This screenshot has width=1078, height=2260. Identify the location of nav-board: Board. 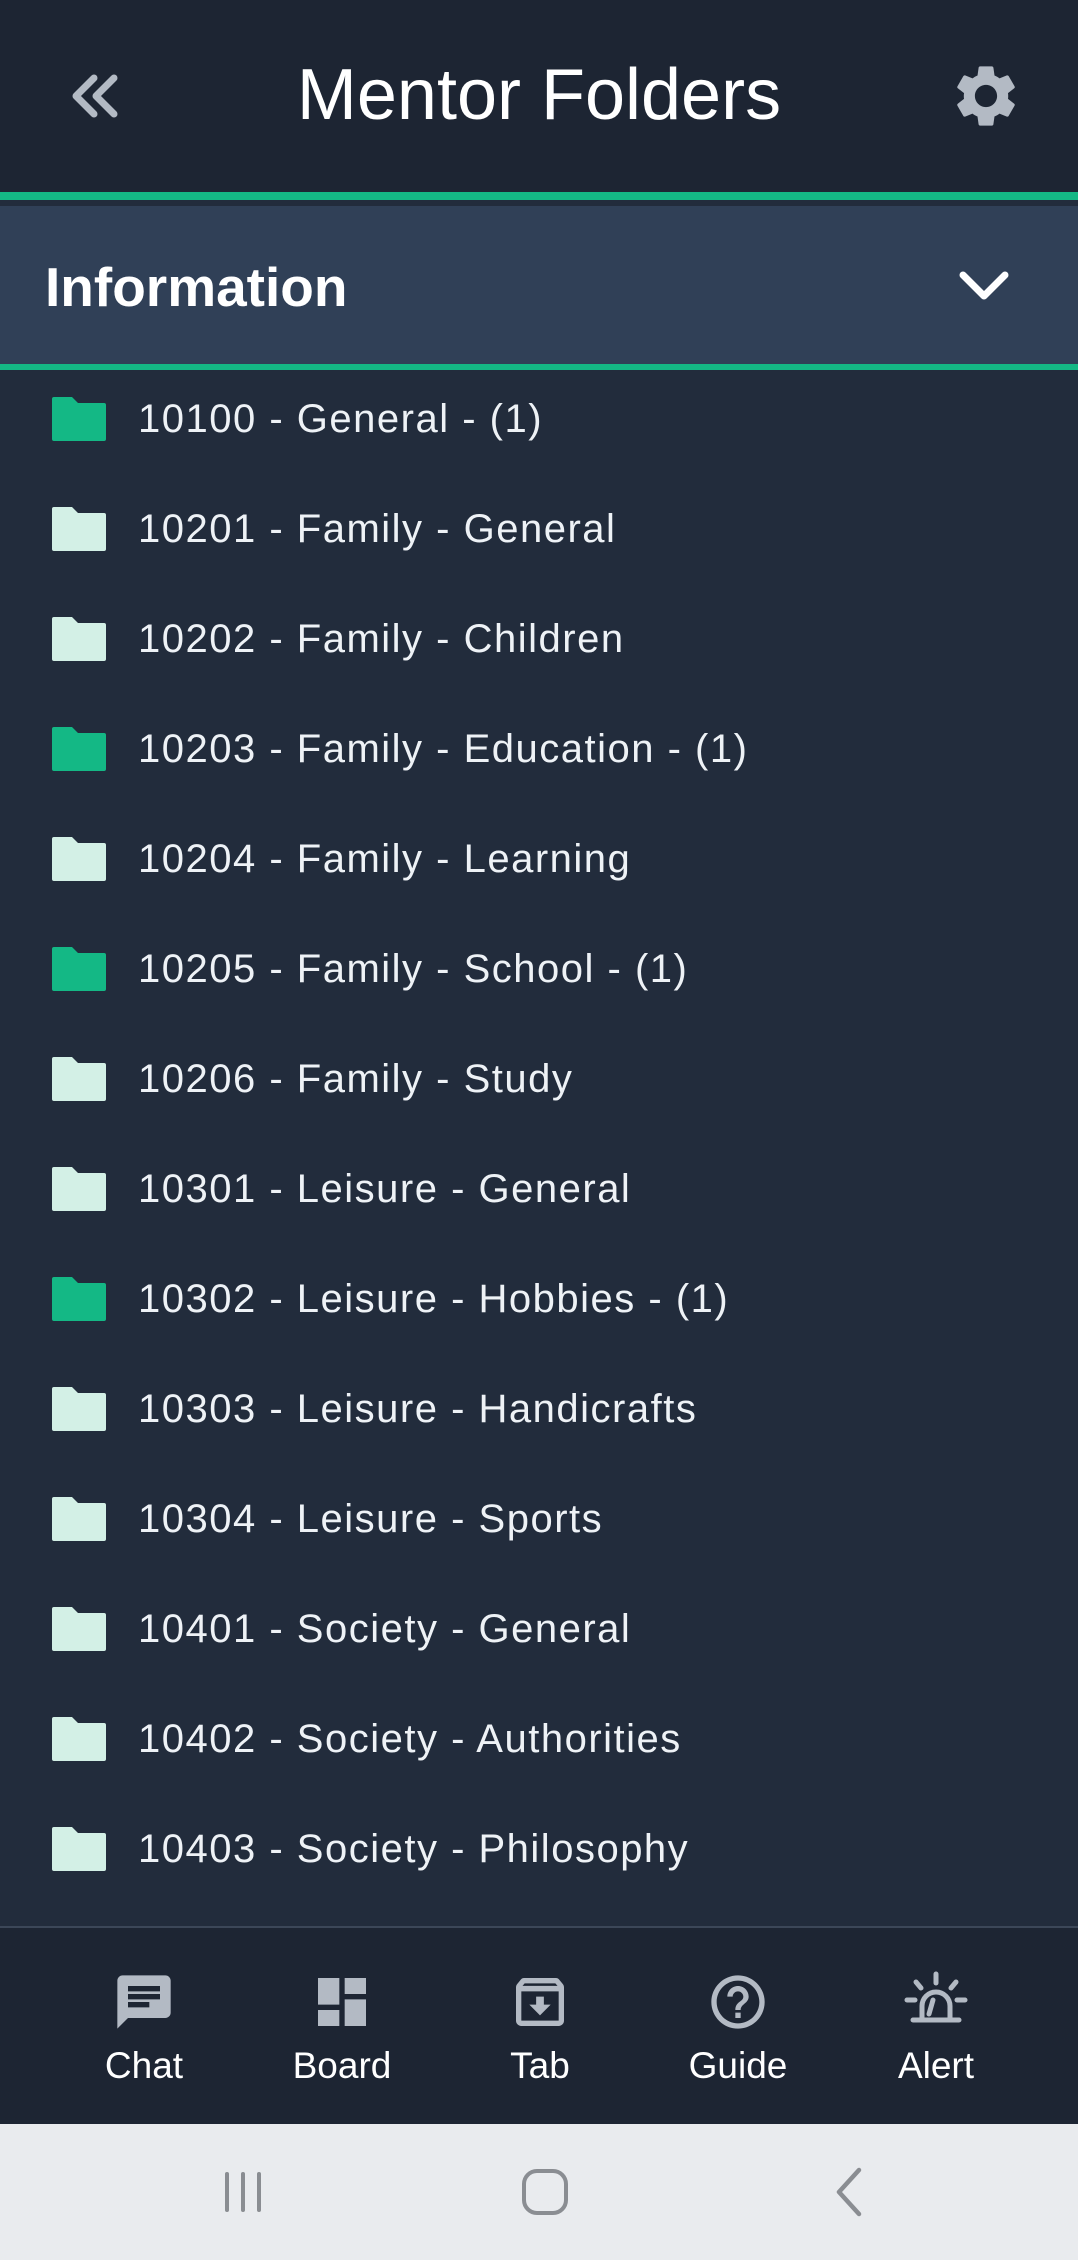
(342, 2026).